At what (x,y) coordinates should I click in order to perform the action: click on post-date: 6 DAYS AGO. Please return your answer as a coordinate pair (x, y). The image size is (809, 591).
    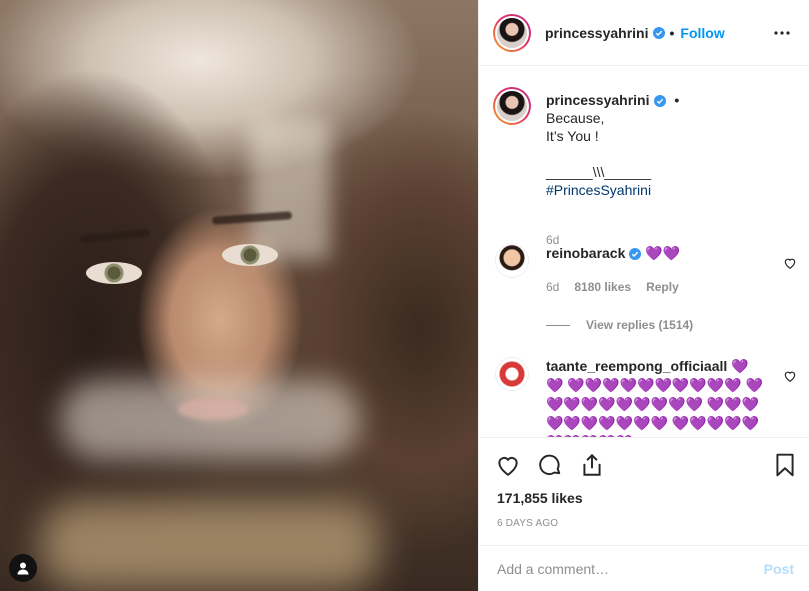
    Looking at the image, I should click on (527, 523).